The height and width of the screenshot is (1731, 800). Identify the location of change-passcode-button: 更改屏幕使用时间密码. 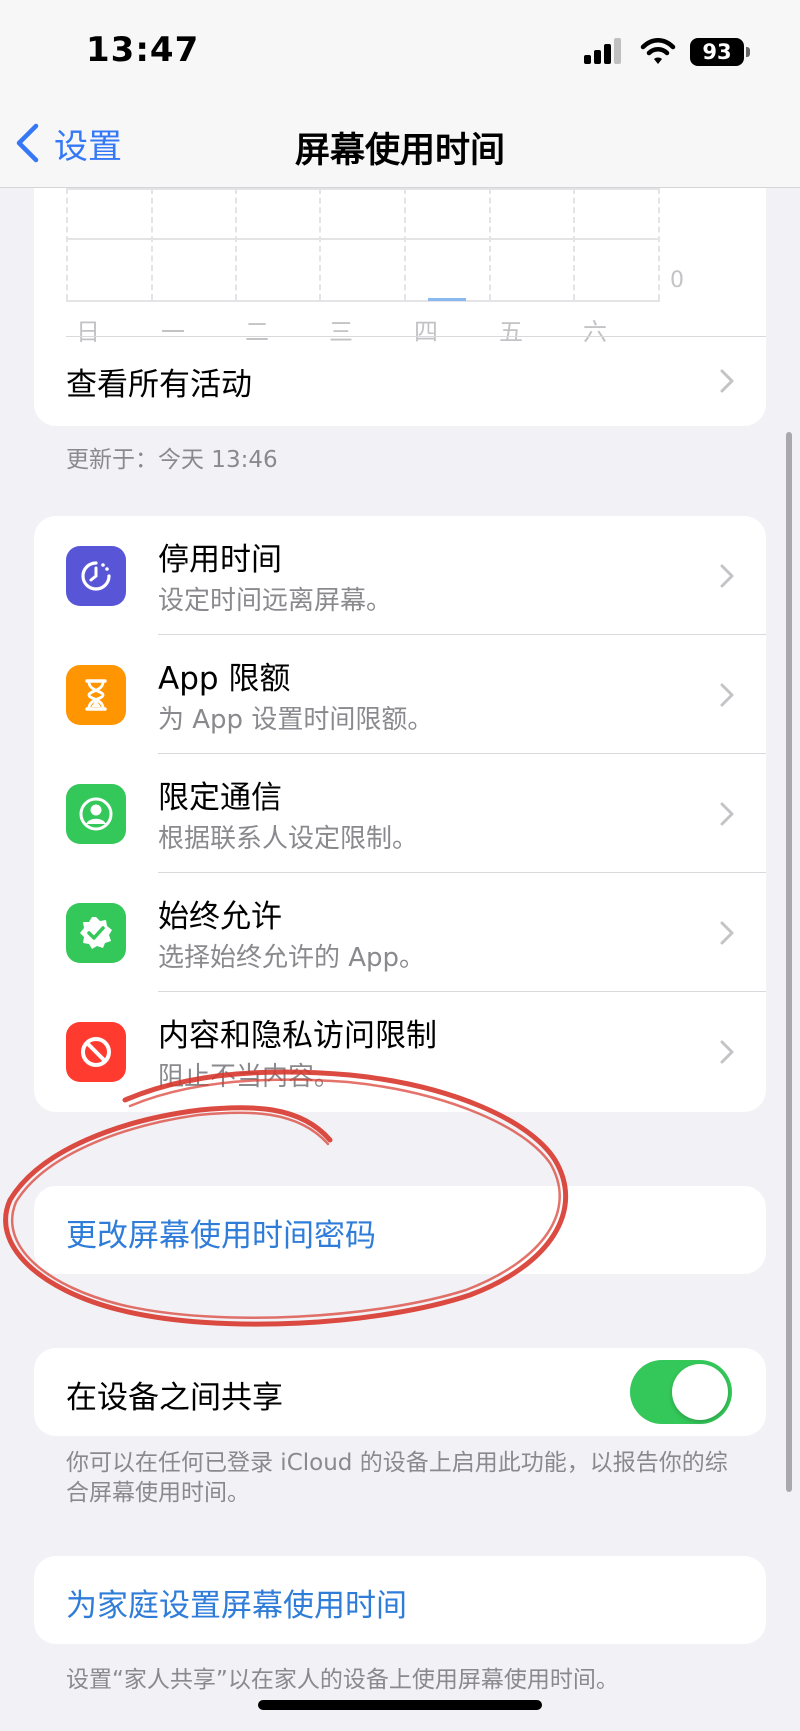
(400, 1230).